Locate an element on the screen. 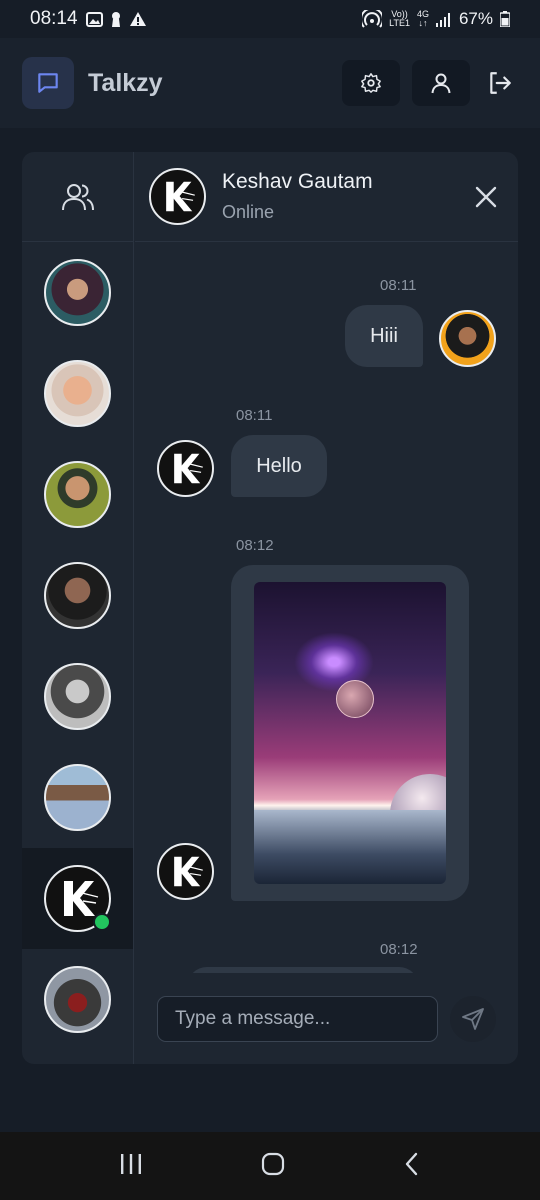 The width and height of the screenshot is (540, 1200). recents-icon is located at coordinates (131, 1163).